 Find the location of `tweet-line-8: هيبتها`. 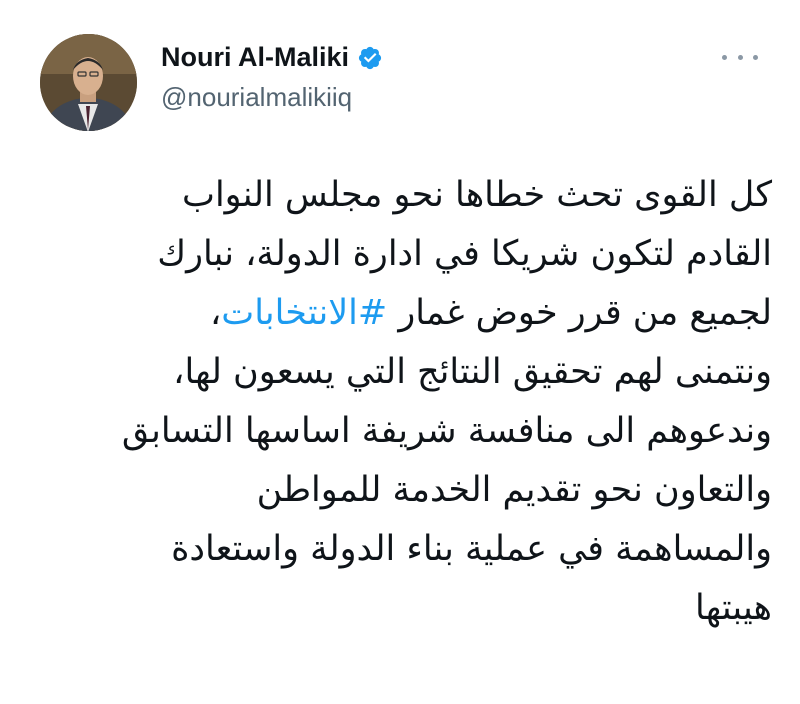

tweet-line-8: هيبتها is located at coordinates (733, 608).